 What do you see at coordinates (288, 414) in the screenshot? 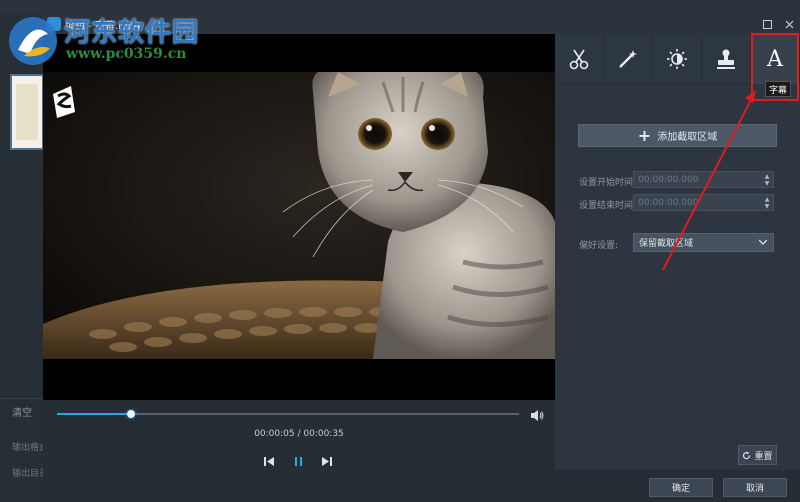
I see `progress-bar` at bounding box center [288, 414].